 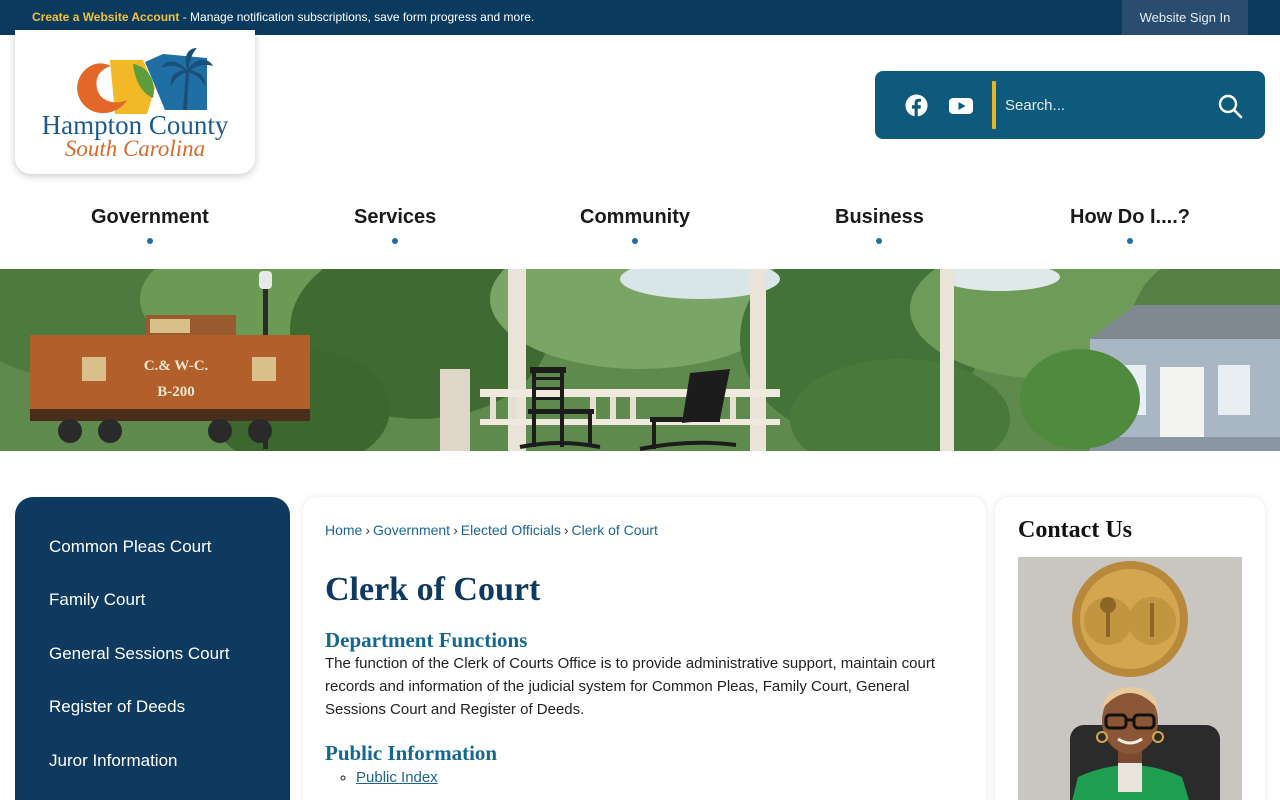 I want to click on logo-subtitle: South Carolina, so click(x=135, y=148).